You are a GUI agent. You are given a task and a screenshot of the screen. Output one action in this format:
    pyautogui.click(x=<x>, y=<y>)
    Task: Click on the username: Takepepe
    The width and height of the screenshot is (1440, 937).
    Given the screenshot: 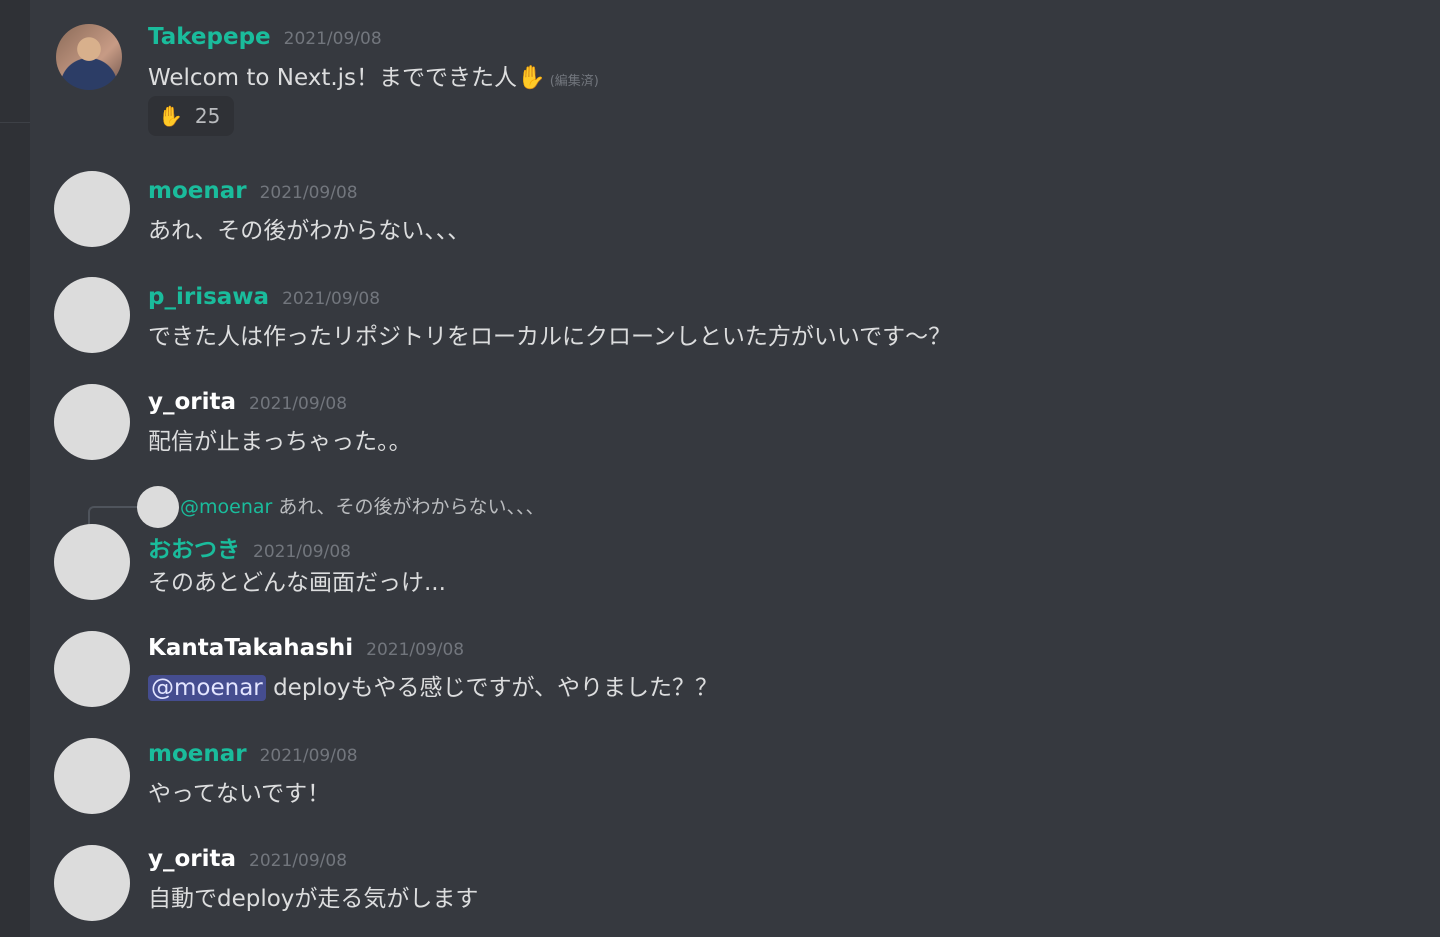 What is the action you would take?
    pyautogui.click(x=209, y=37)
    